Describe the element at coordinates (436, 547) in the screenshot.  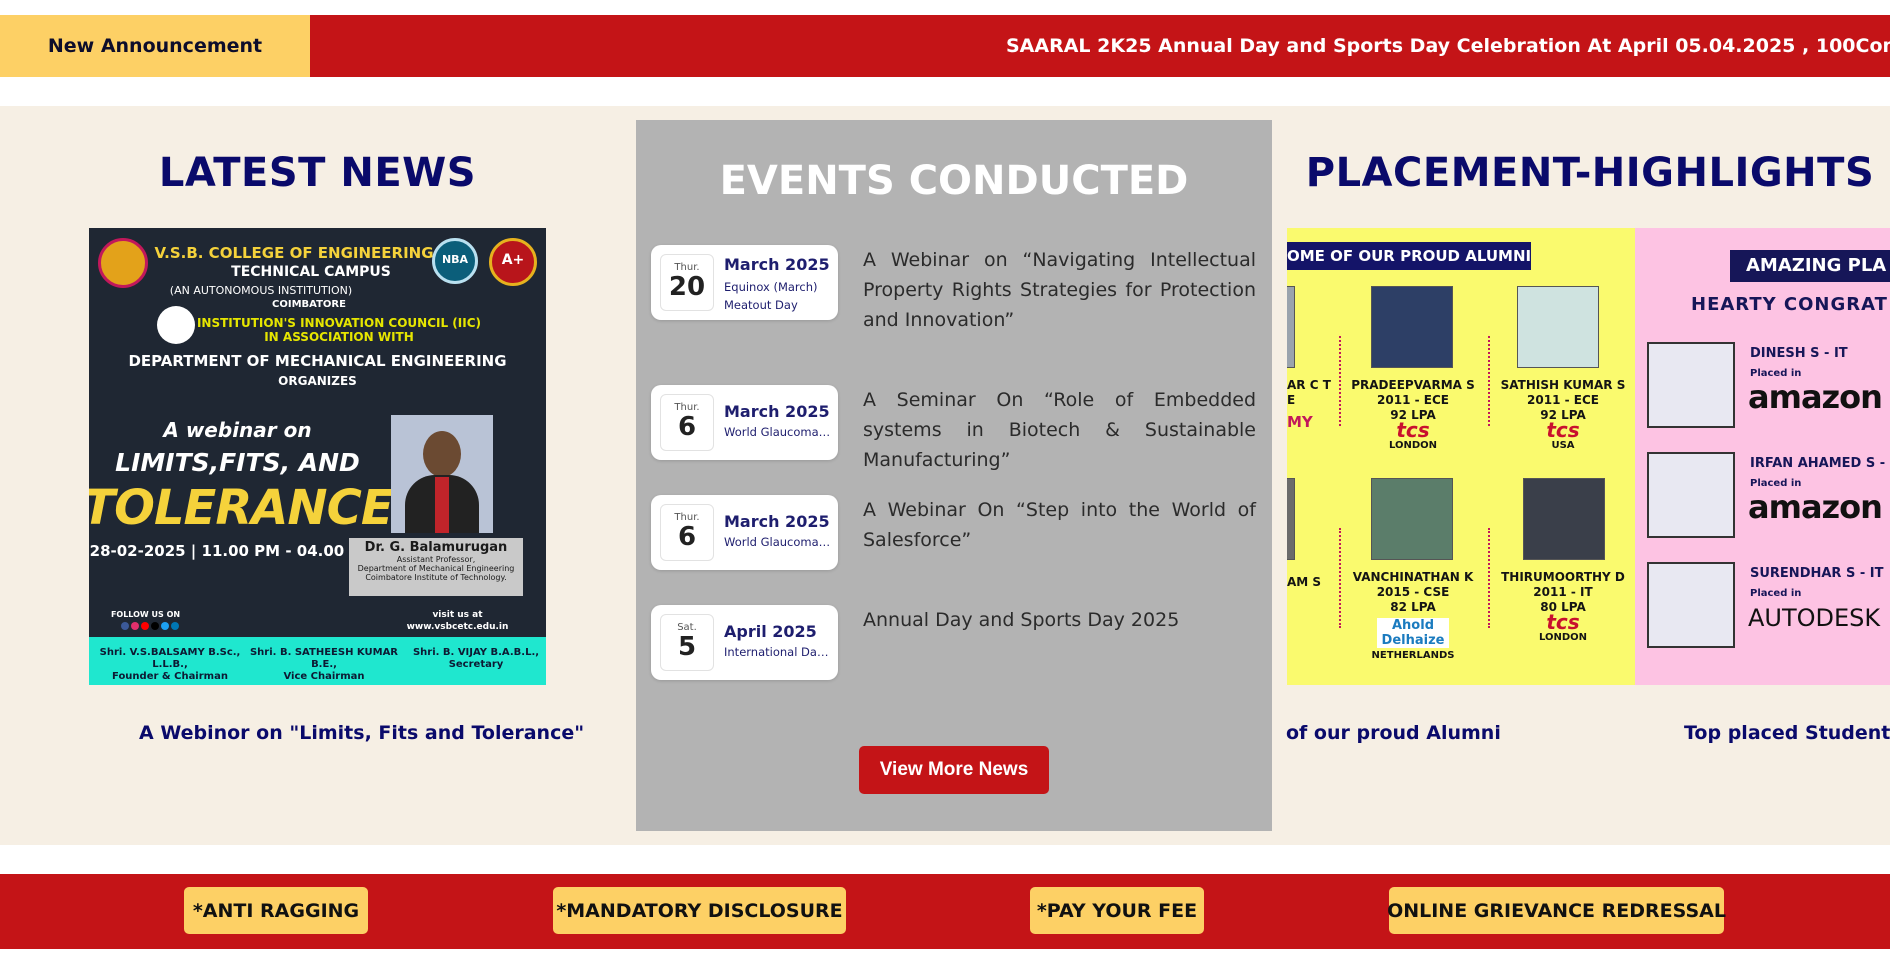
I see `speaker-name: Dr. G. Balamurugan` at that location.